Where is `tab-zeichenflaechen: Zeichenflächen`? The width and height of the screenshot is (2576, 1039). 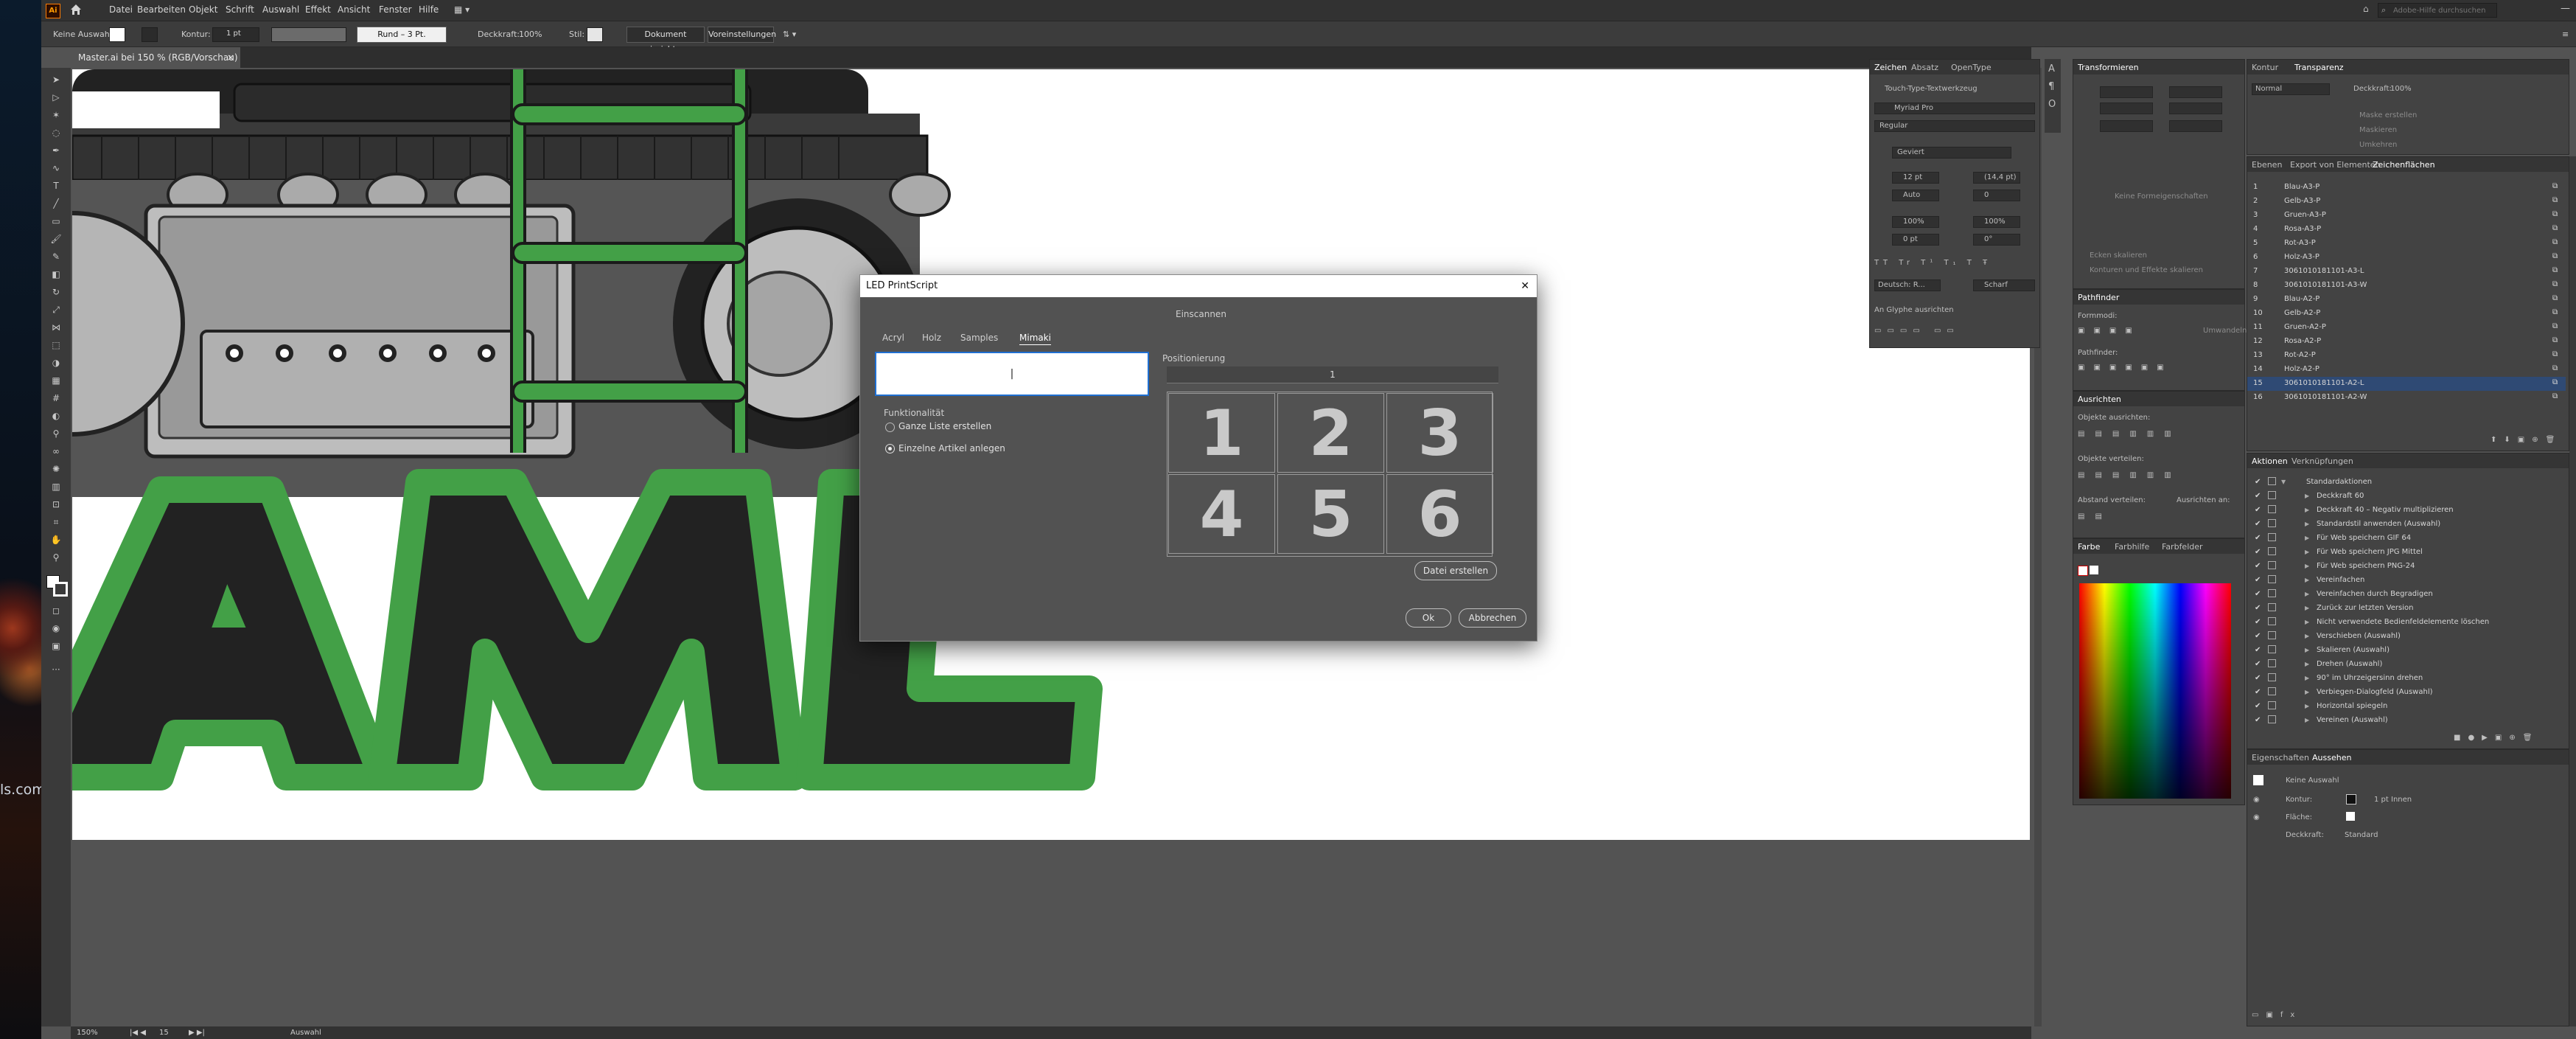
tab-zeichenflaechen: Zeichenflächen is located at coordinates (2404, 165).